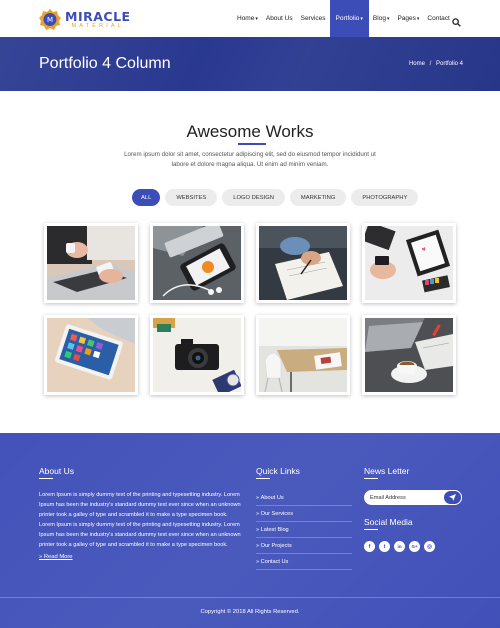 Image resolution: width=500 pixels, height=628 pixels. What do you see at coordinates (387, 471) in the screenshot?
I see `footer-newsletter-heading: News Letter` at bounding box center [387, 471].